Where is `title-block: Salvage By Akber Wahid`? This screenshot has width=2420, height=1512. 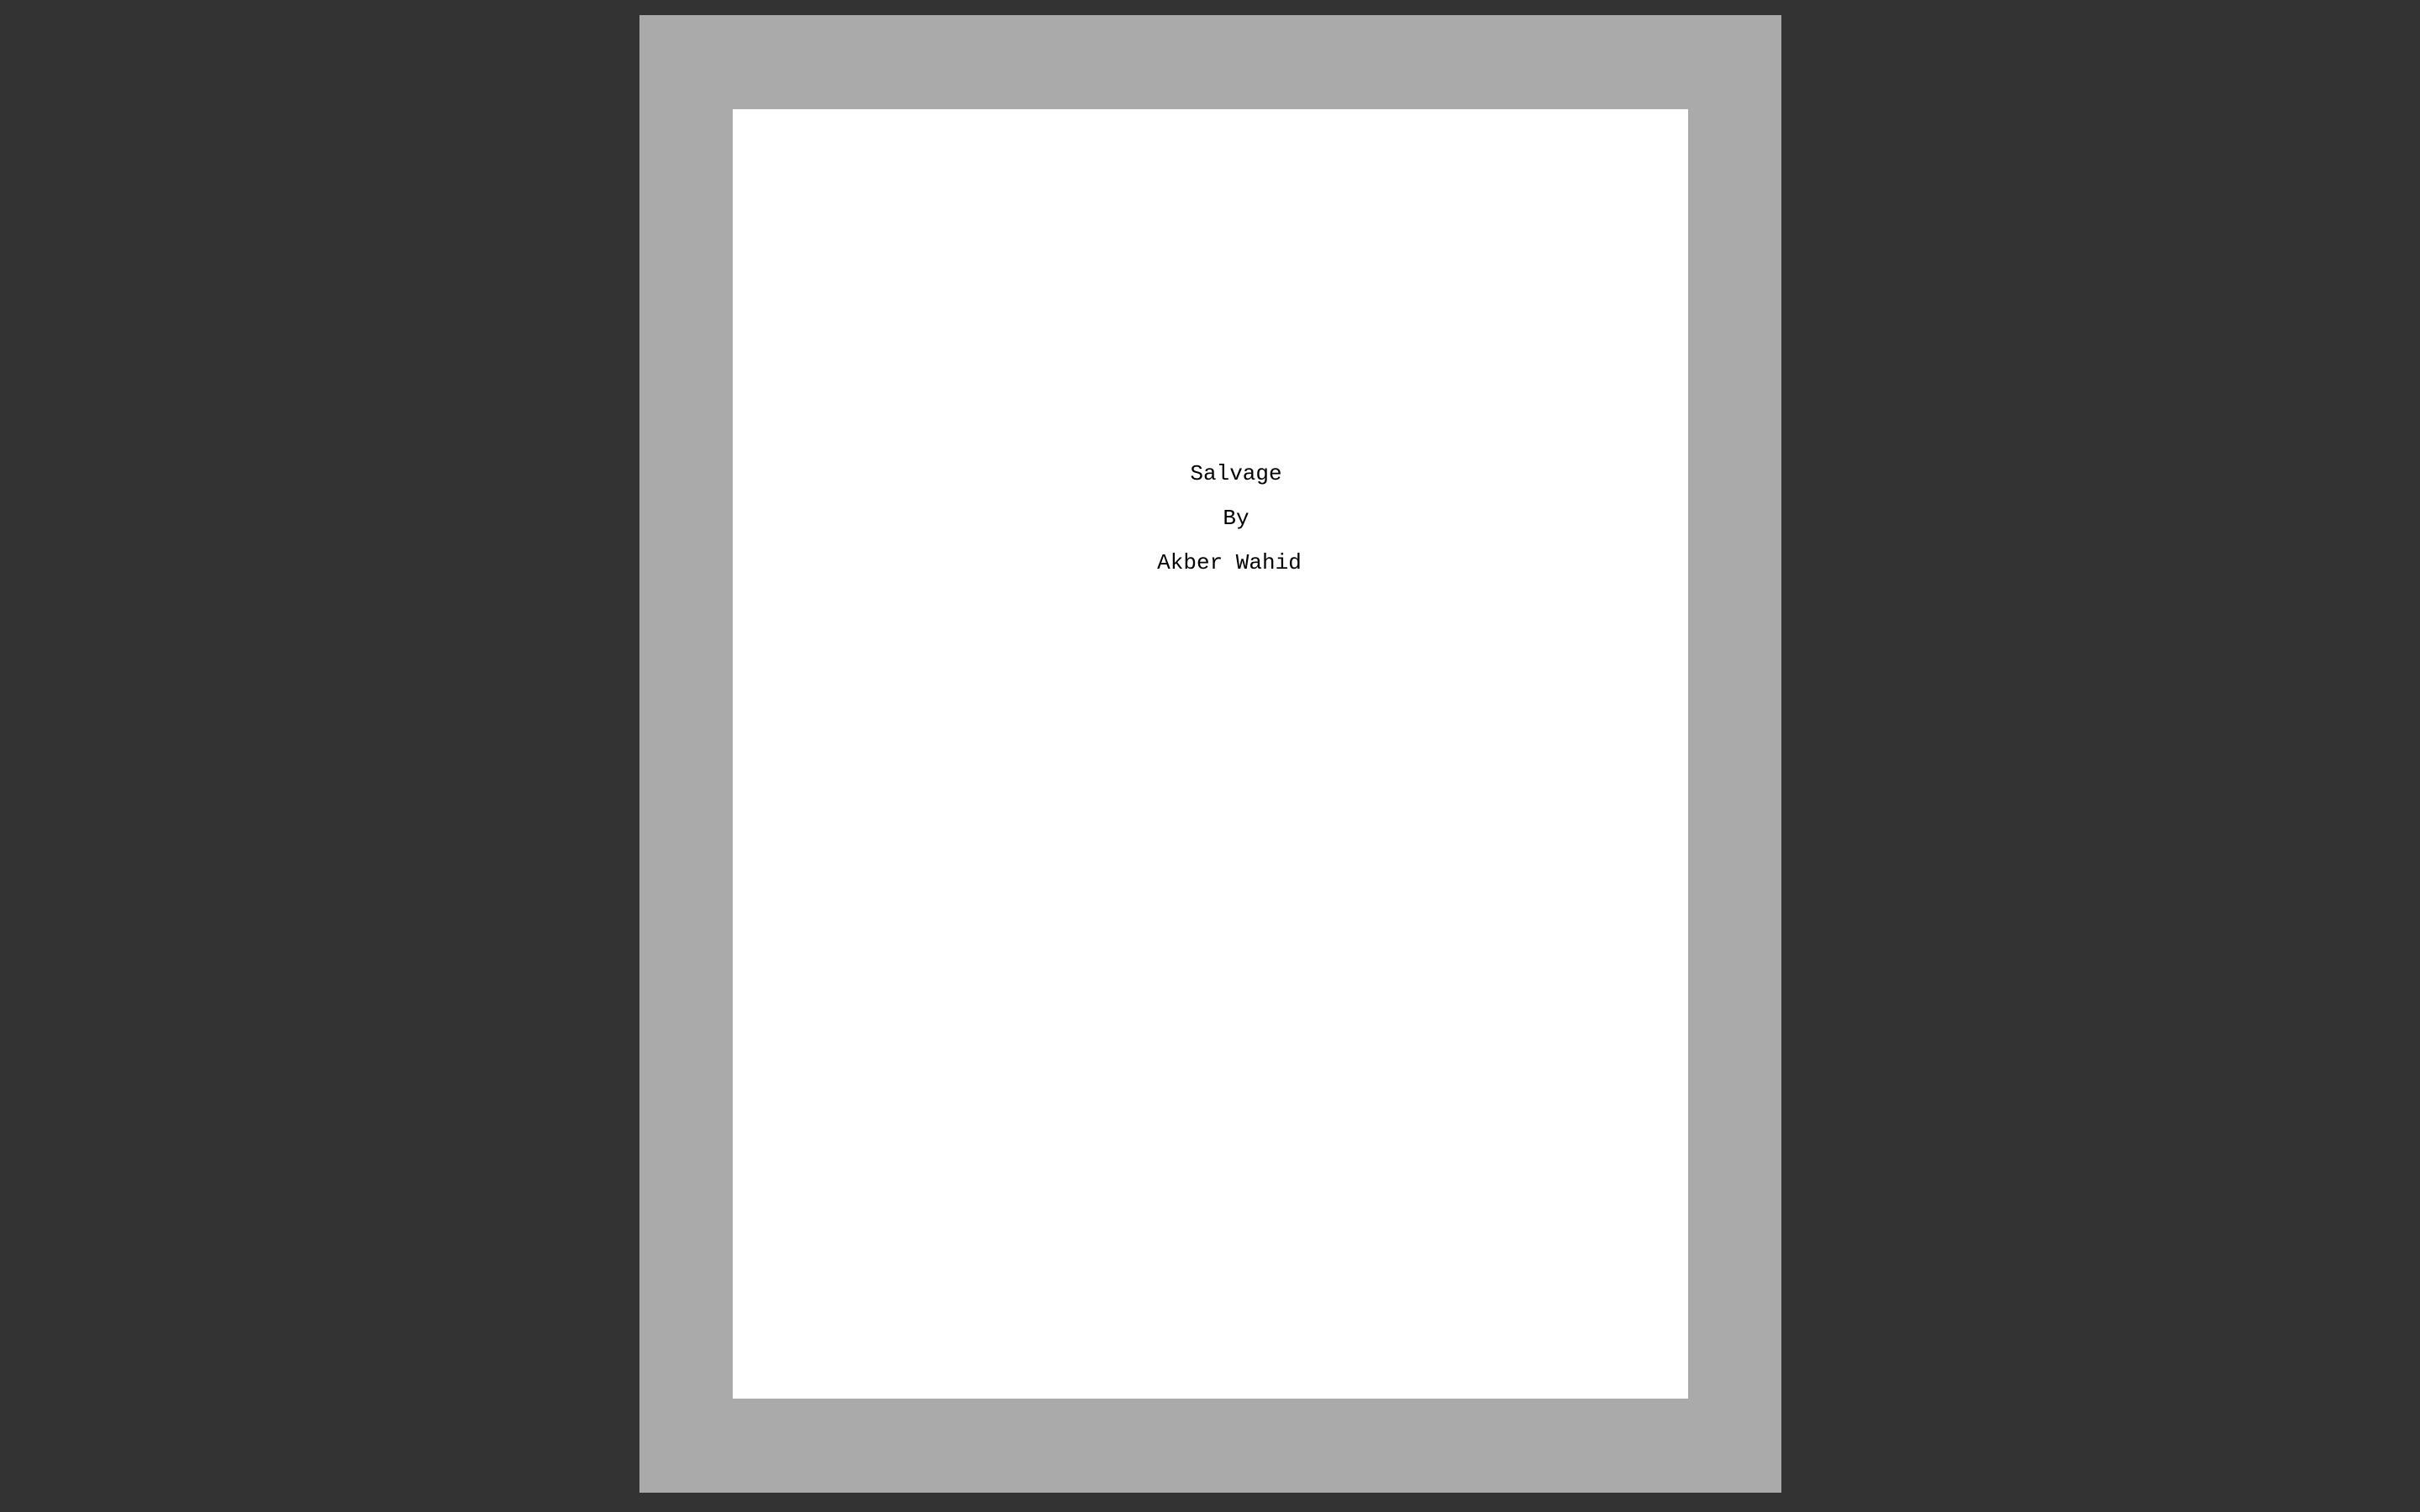
title-block: Salvage By Akber Wahid is located at coordinates (1236, 518).